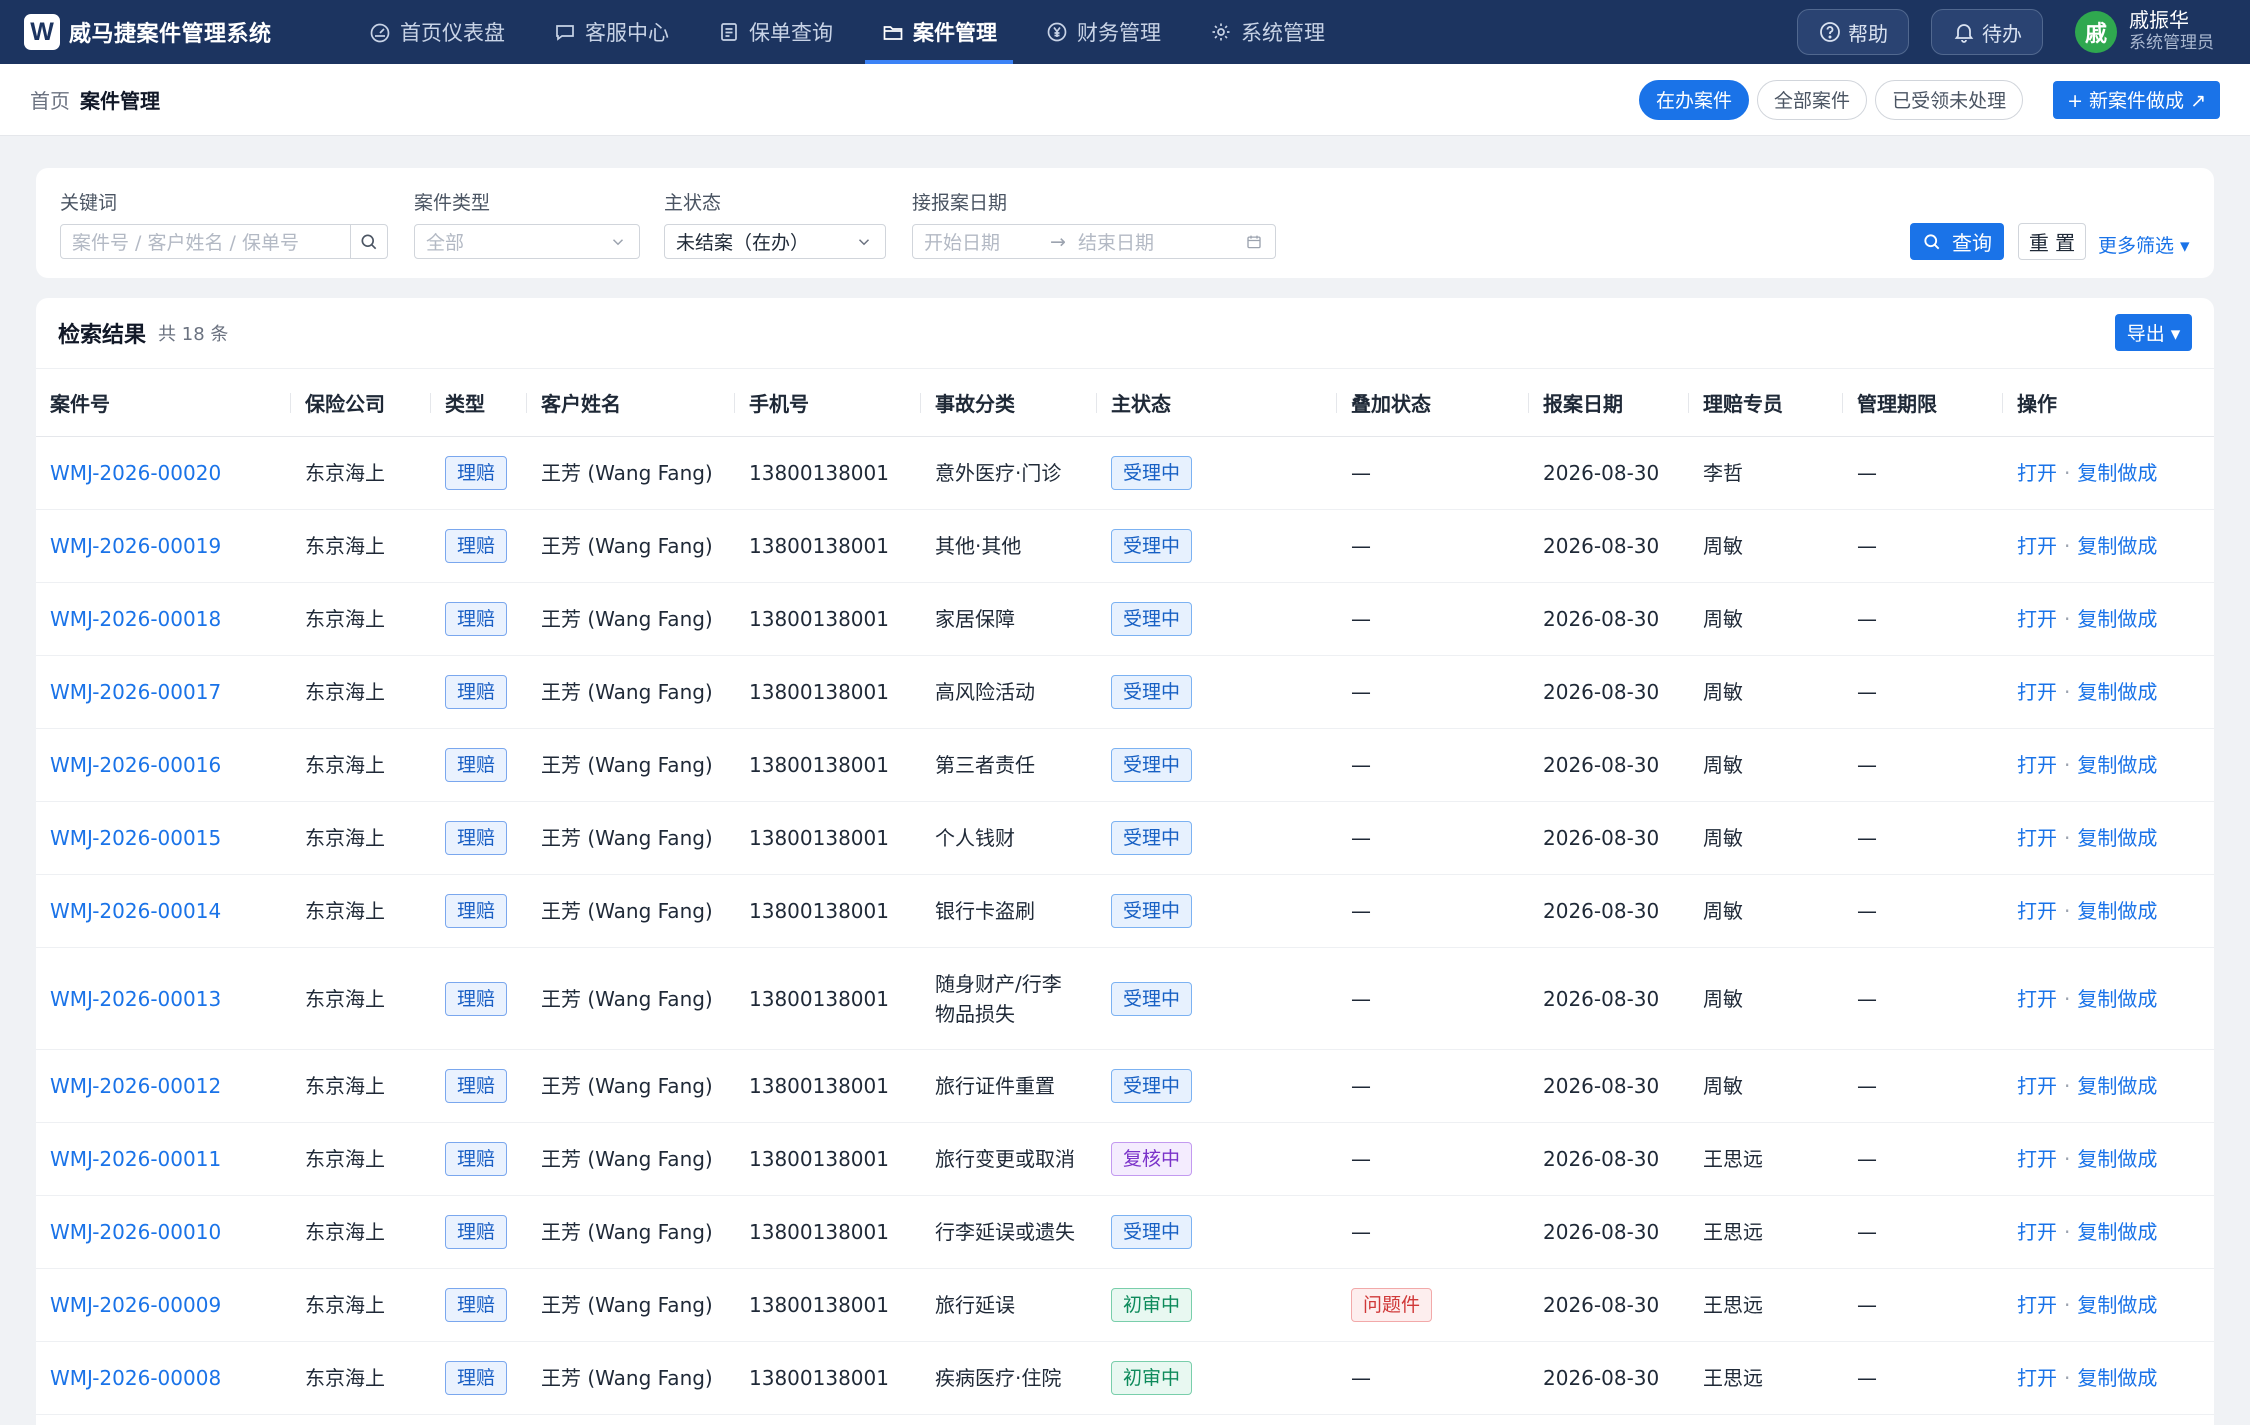 This screenshot has width=2250, height=1425. Describe the element at coordinates (1217, 403) in the screenshot. I see `column-header: 主状态` at that location.